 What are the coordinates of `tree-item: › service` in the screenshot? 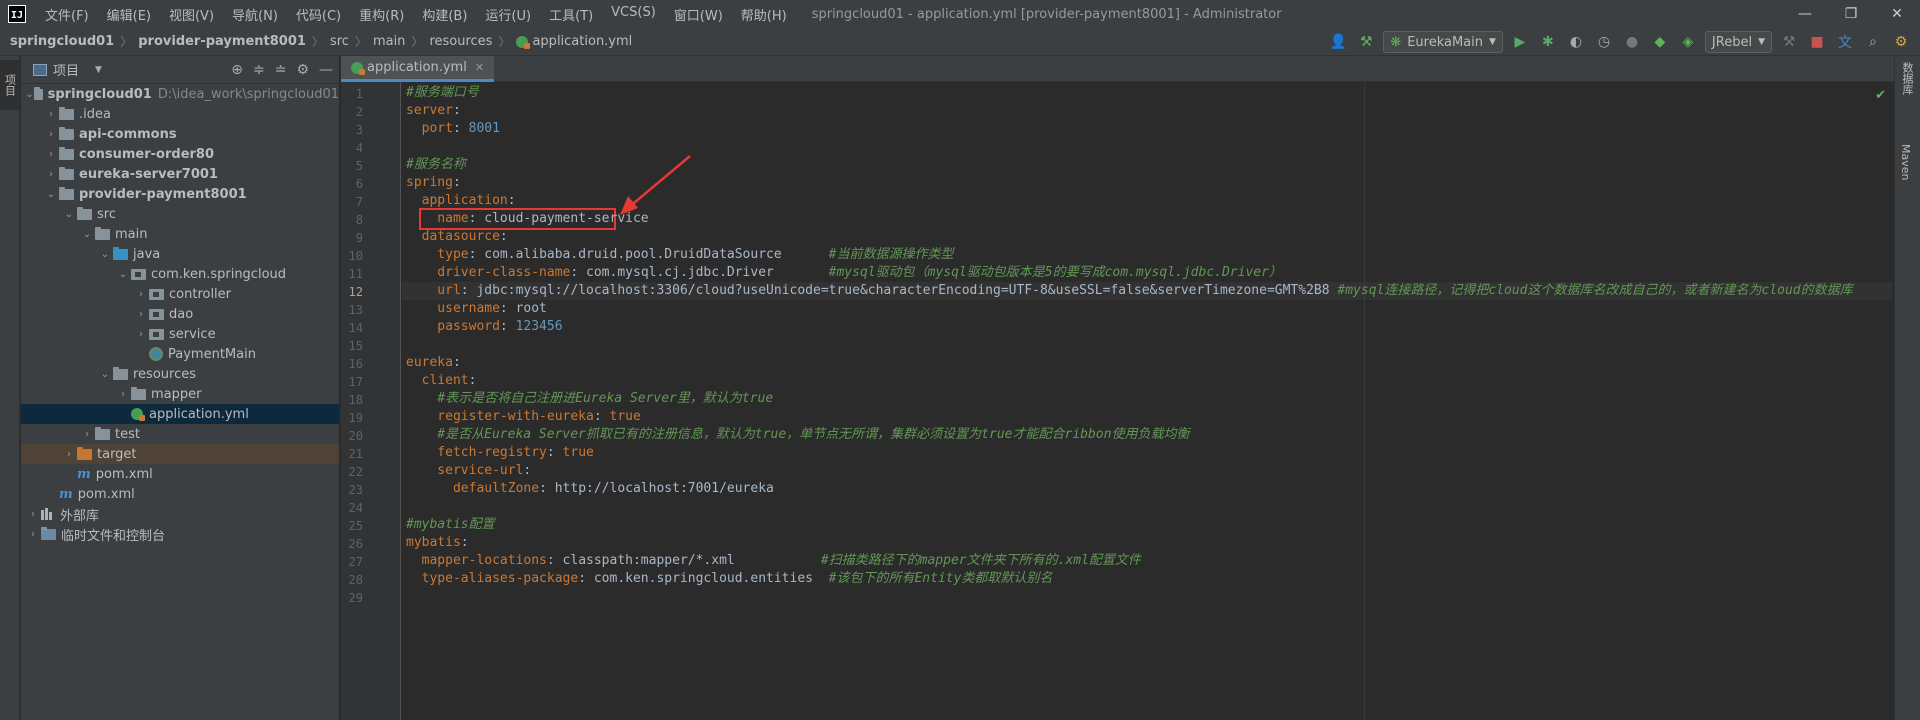 It's located at (180, 334).